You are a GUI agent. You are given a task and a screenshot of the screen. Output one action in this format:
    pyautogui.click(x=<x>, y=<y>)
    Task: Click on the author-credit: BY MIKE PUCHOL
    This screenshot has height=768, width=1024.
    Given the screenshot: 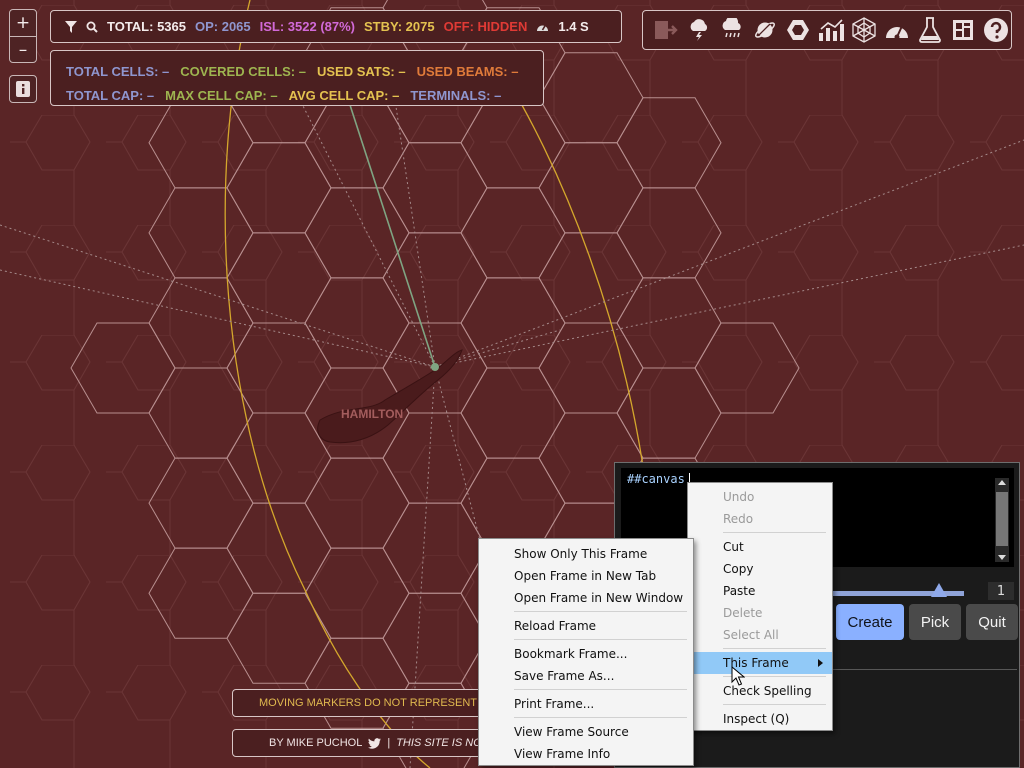 What is the action you would take?
    pyautogui.click(x=315, y=743)
    